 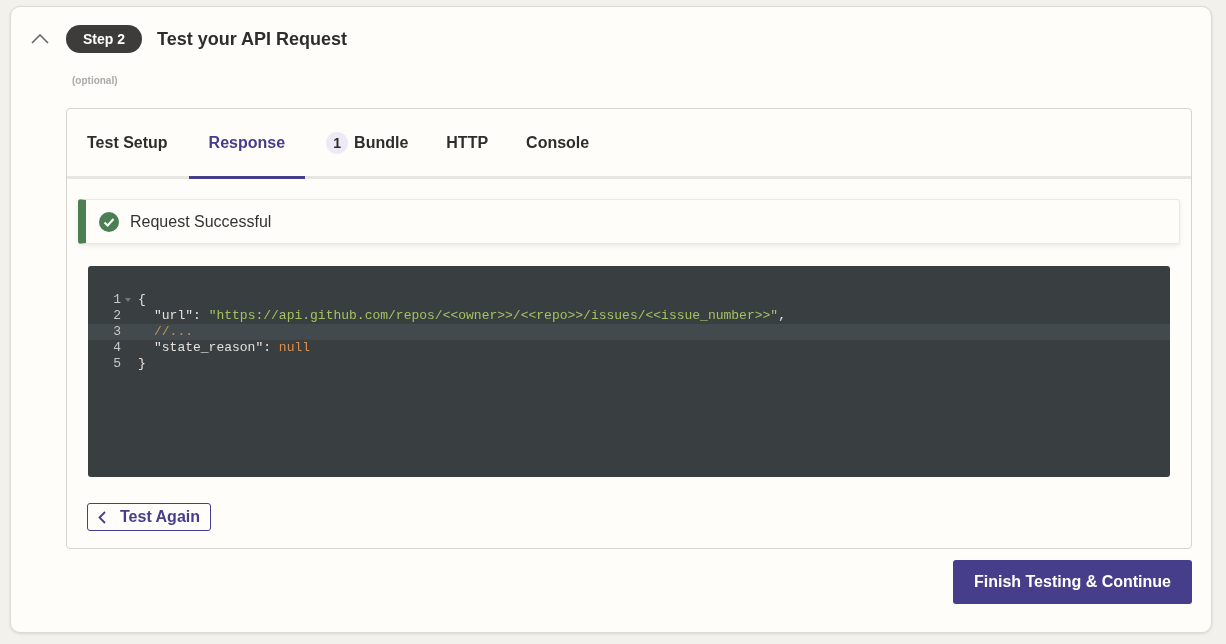 What do you see at coordinates (252, 39) in the screenshot?
I see `step-title: Test your API Request` at bounding box center [252, 39].